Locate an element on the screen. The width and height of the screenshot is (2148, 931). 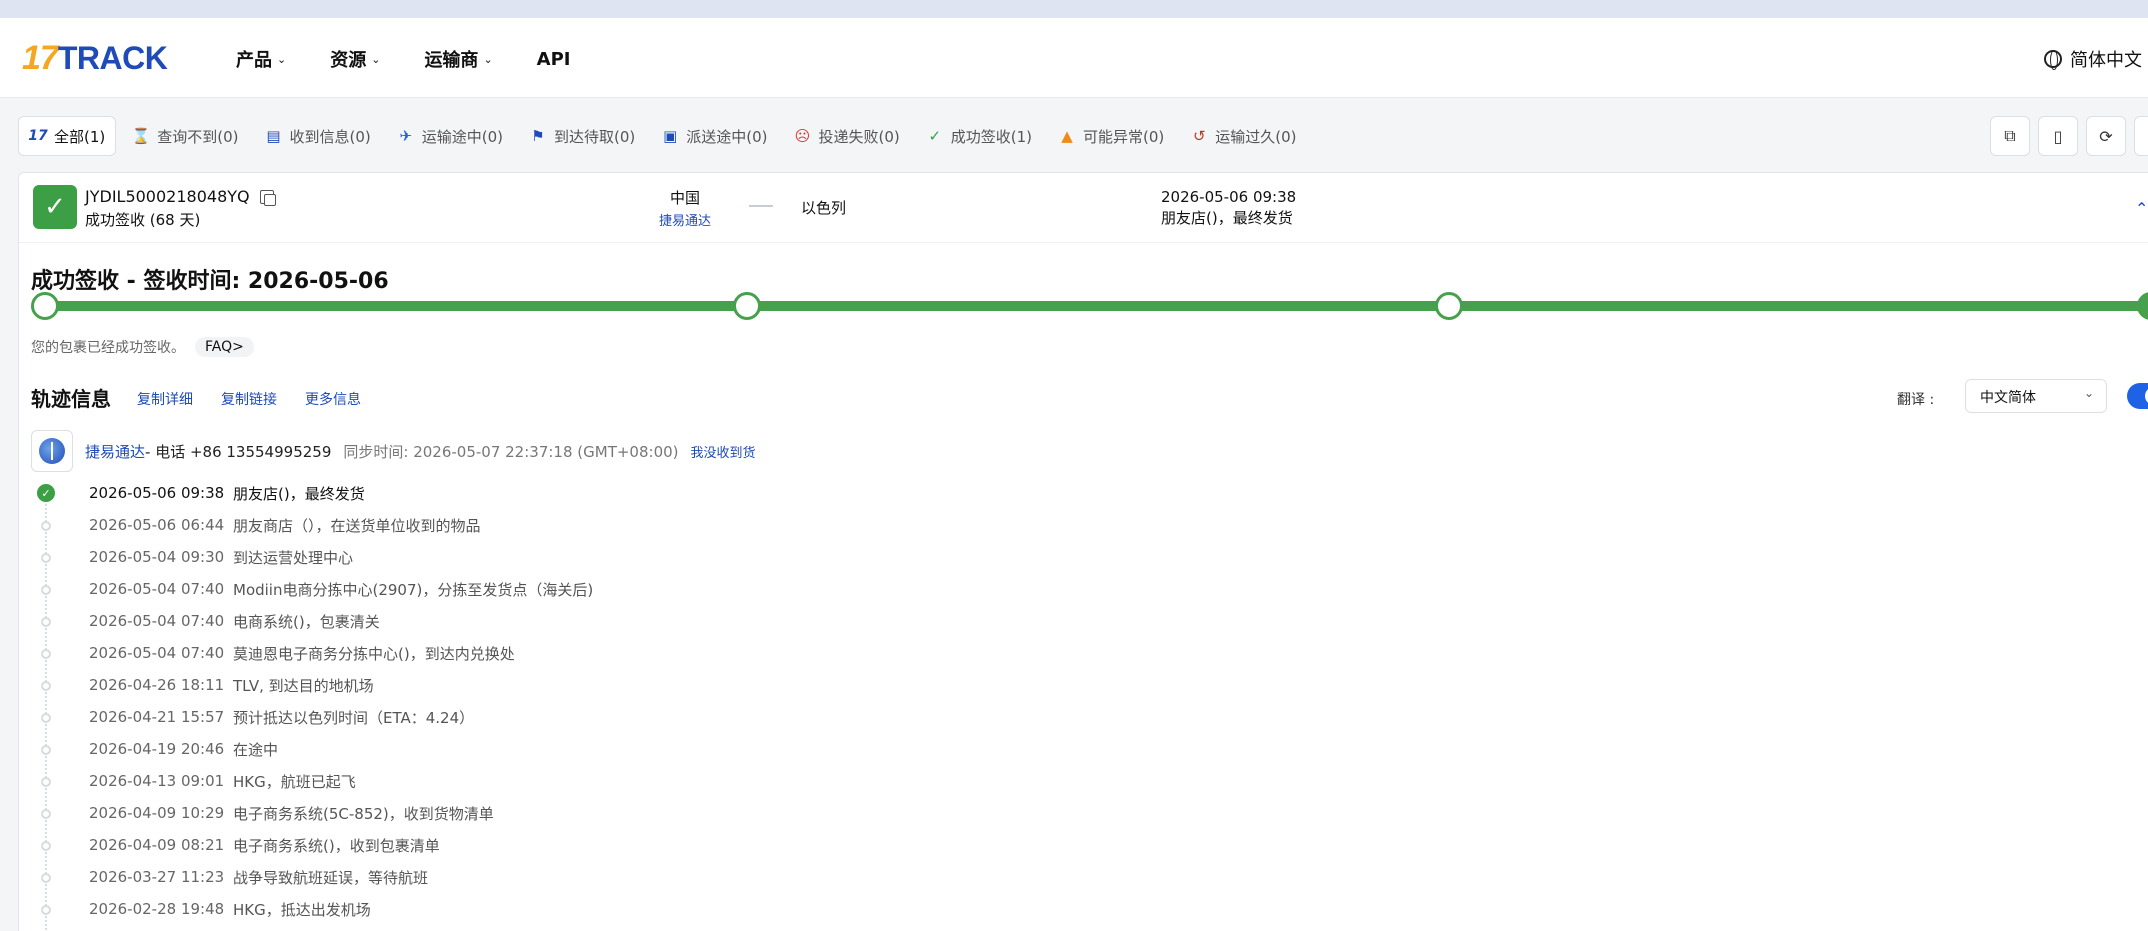
logo: 17 TRACK is located at coordinates (95, 57).